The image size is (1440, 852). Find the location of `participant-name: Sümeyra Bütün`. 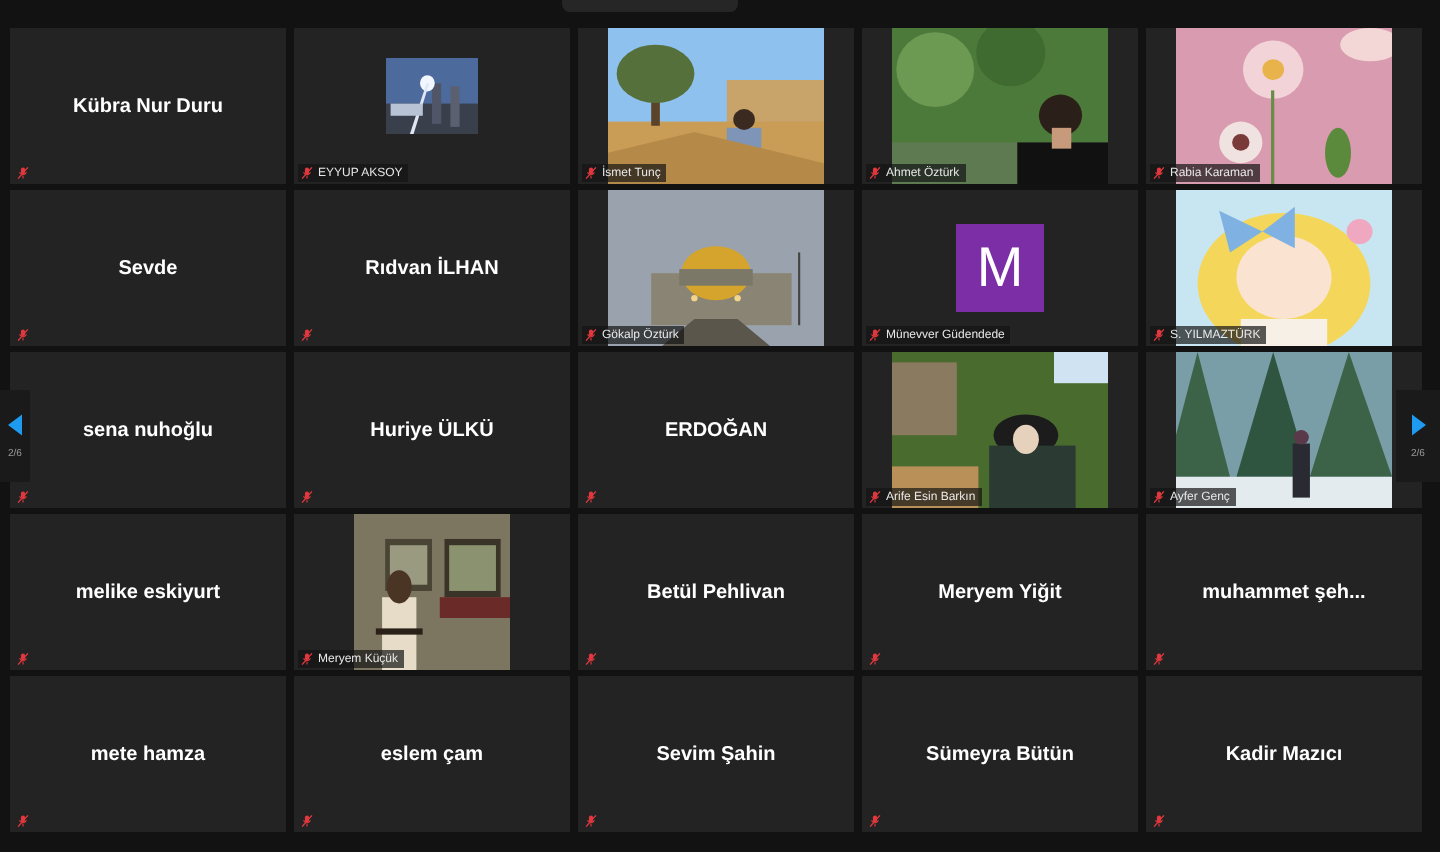

participant-name: Sümeyra Bütün is located at coordinates (1000, 754).